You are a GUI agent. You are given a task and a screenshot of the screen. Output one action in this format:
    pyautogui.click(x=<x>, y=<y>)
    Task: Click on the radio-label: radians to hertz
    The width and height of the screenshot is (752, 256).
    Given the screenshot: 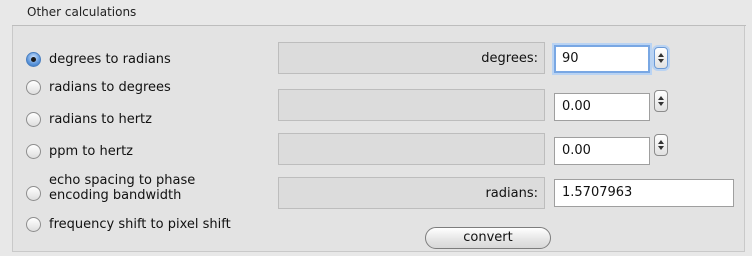 What is the action you would take?
    pyautogui.click(x=100, y=119)
    